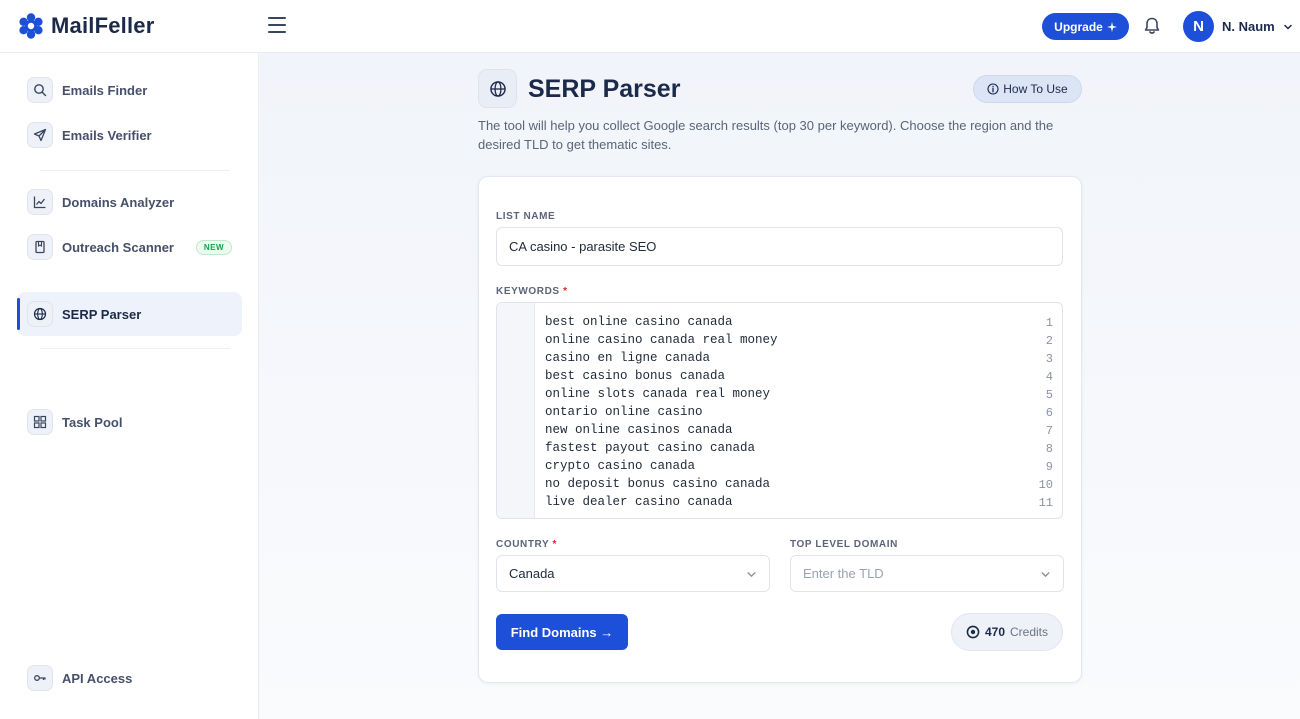 This screenshot has height=719, width=1300. I want to click on sidebar-item-label: Domains Analyzer, so click(118, 202).